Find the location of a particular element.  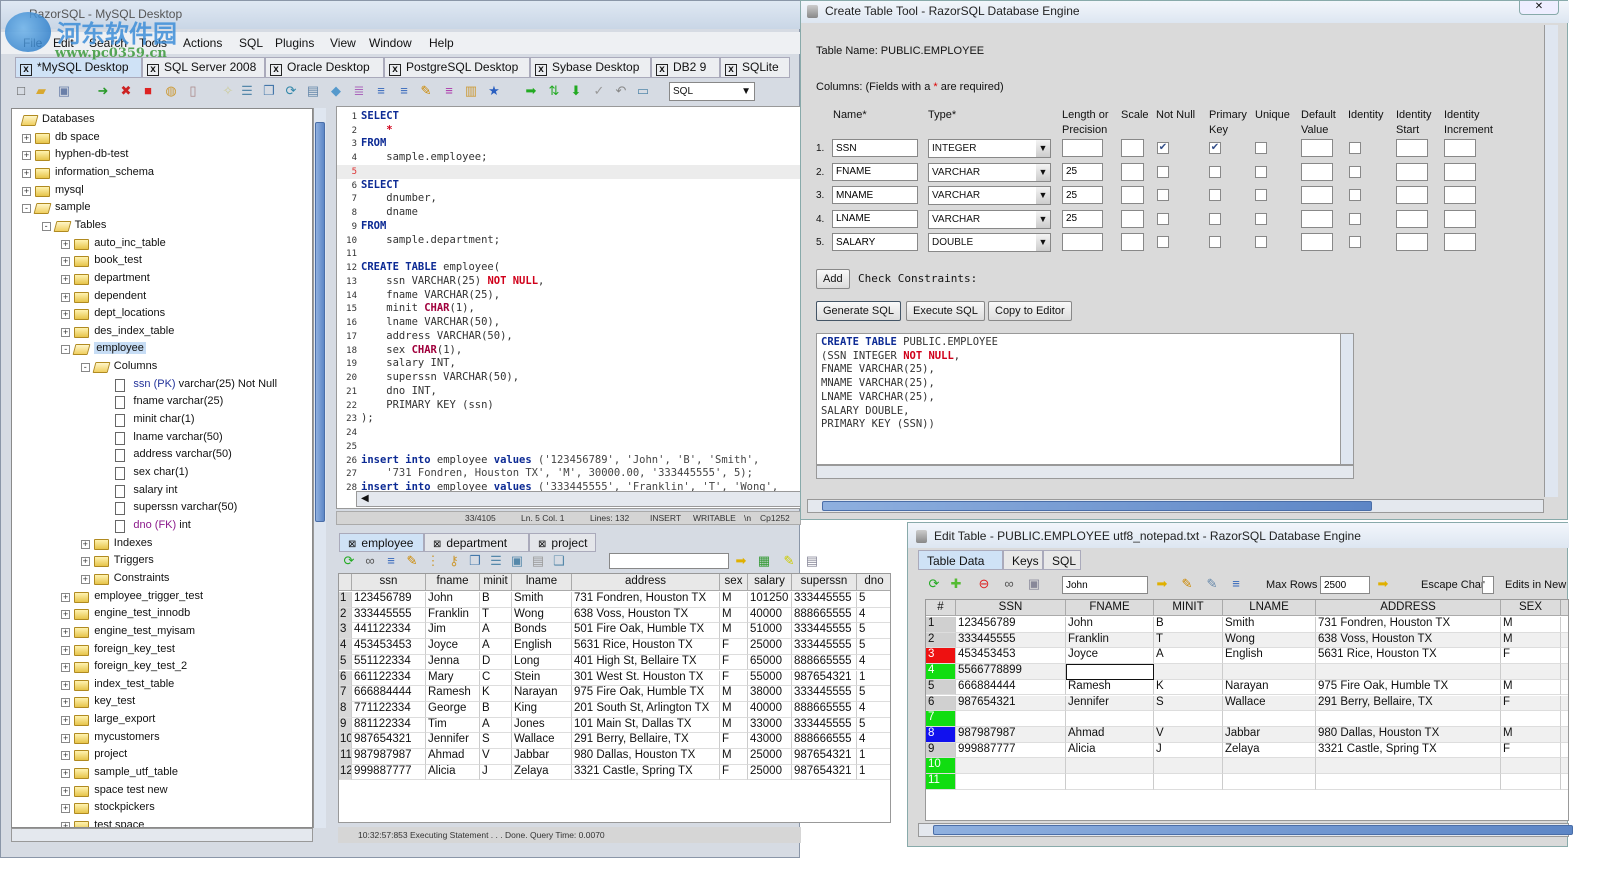

chart-icon: ▥ is located at coordinates (471, 91).